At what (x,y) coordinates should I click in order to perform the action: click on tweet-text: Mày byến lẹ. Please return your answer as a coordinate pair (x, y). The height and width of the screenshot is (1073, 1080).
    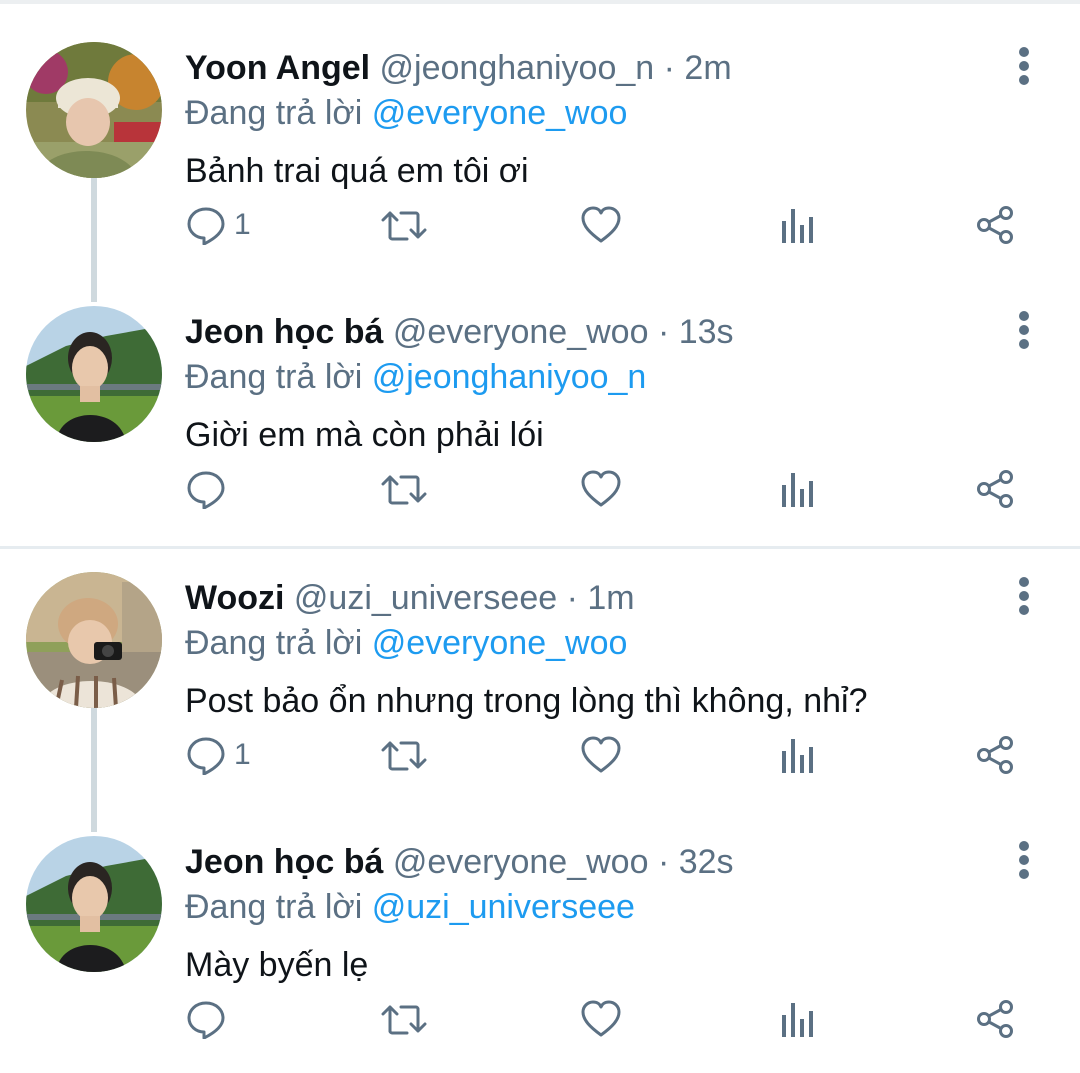
    Looking at the image, I should click on (277, 965).